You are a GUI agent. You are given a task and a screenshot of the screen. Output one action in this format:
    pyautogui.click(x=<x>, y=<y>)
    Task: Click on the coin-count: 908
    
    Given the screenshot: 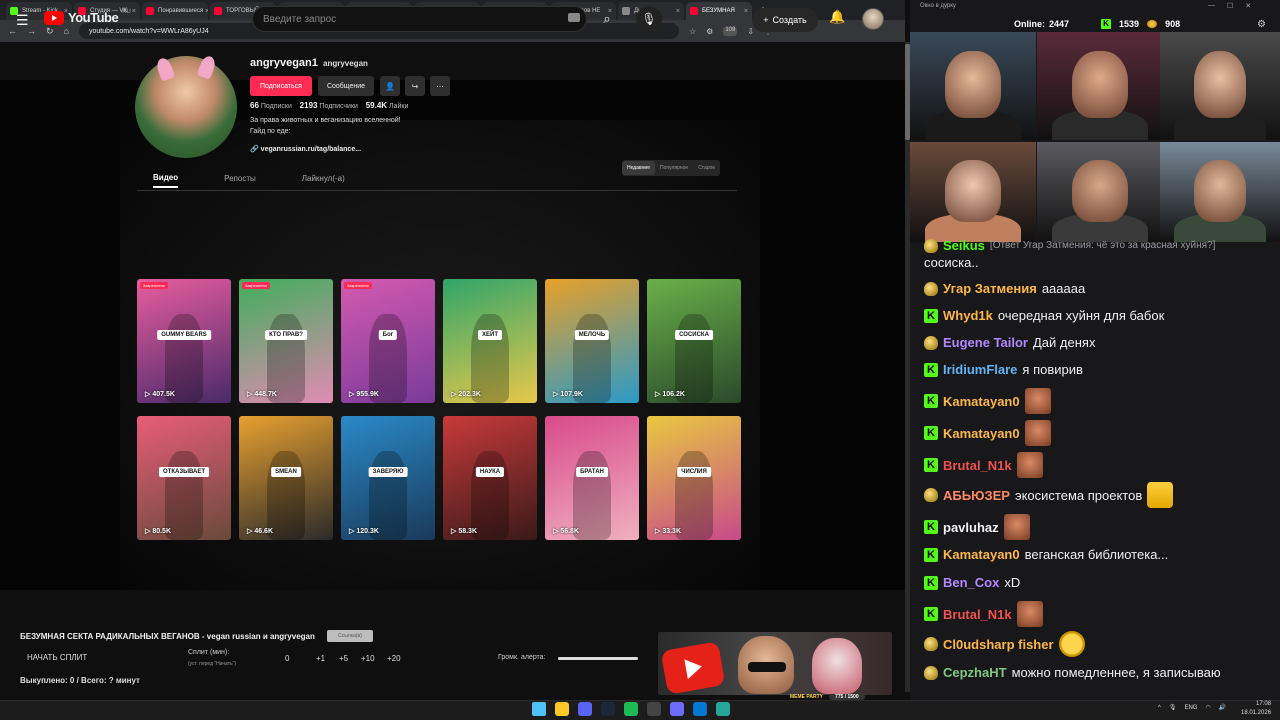 What is the action you would take?
    pyautogui.click(x=1173, y=24)
    